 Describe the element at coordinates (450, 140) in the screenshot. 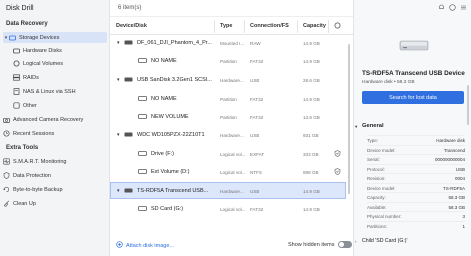

I see `property-value: Hardware disk` at that location.